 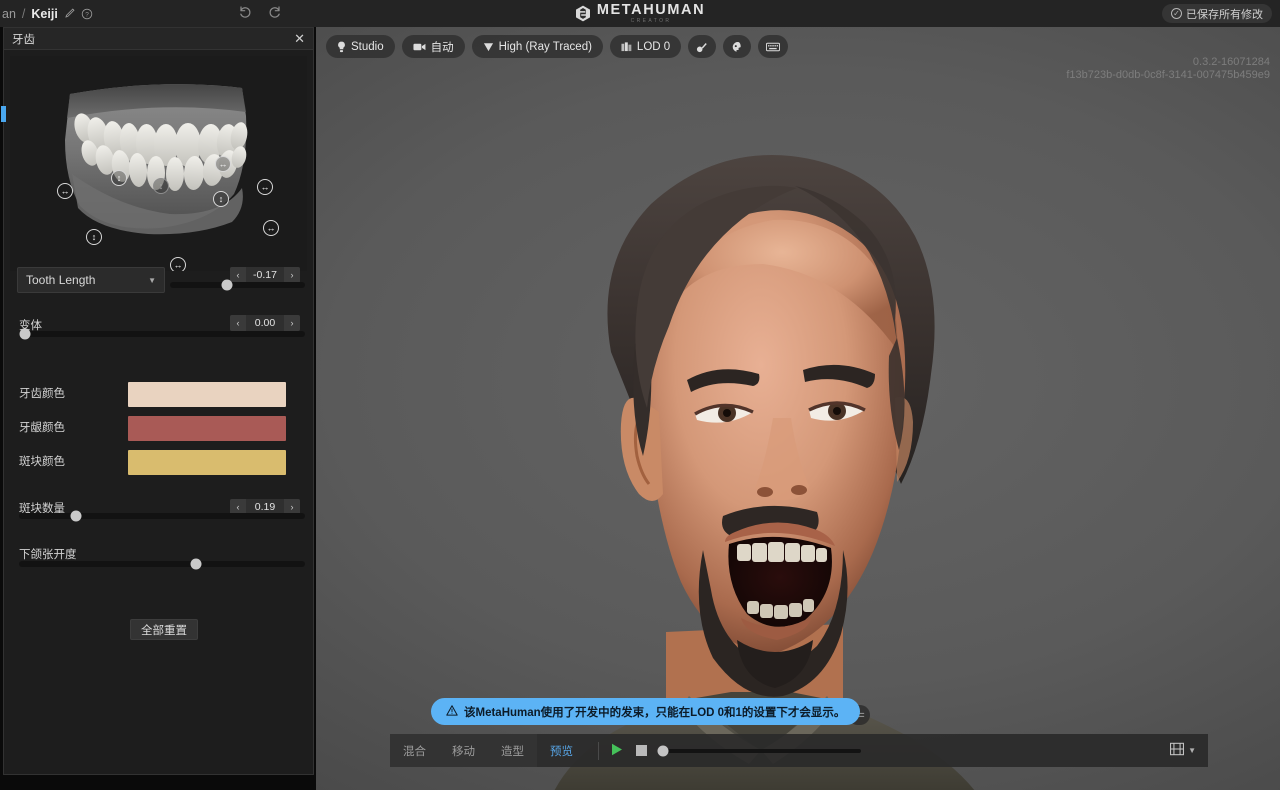 I want to click on handle-lower-left-vert: ↕, so click(x=94, y=237).